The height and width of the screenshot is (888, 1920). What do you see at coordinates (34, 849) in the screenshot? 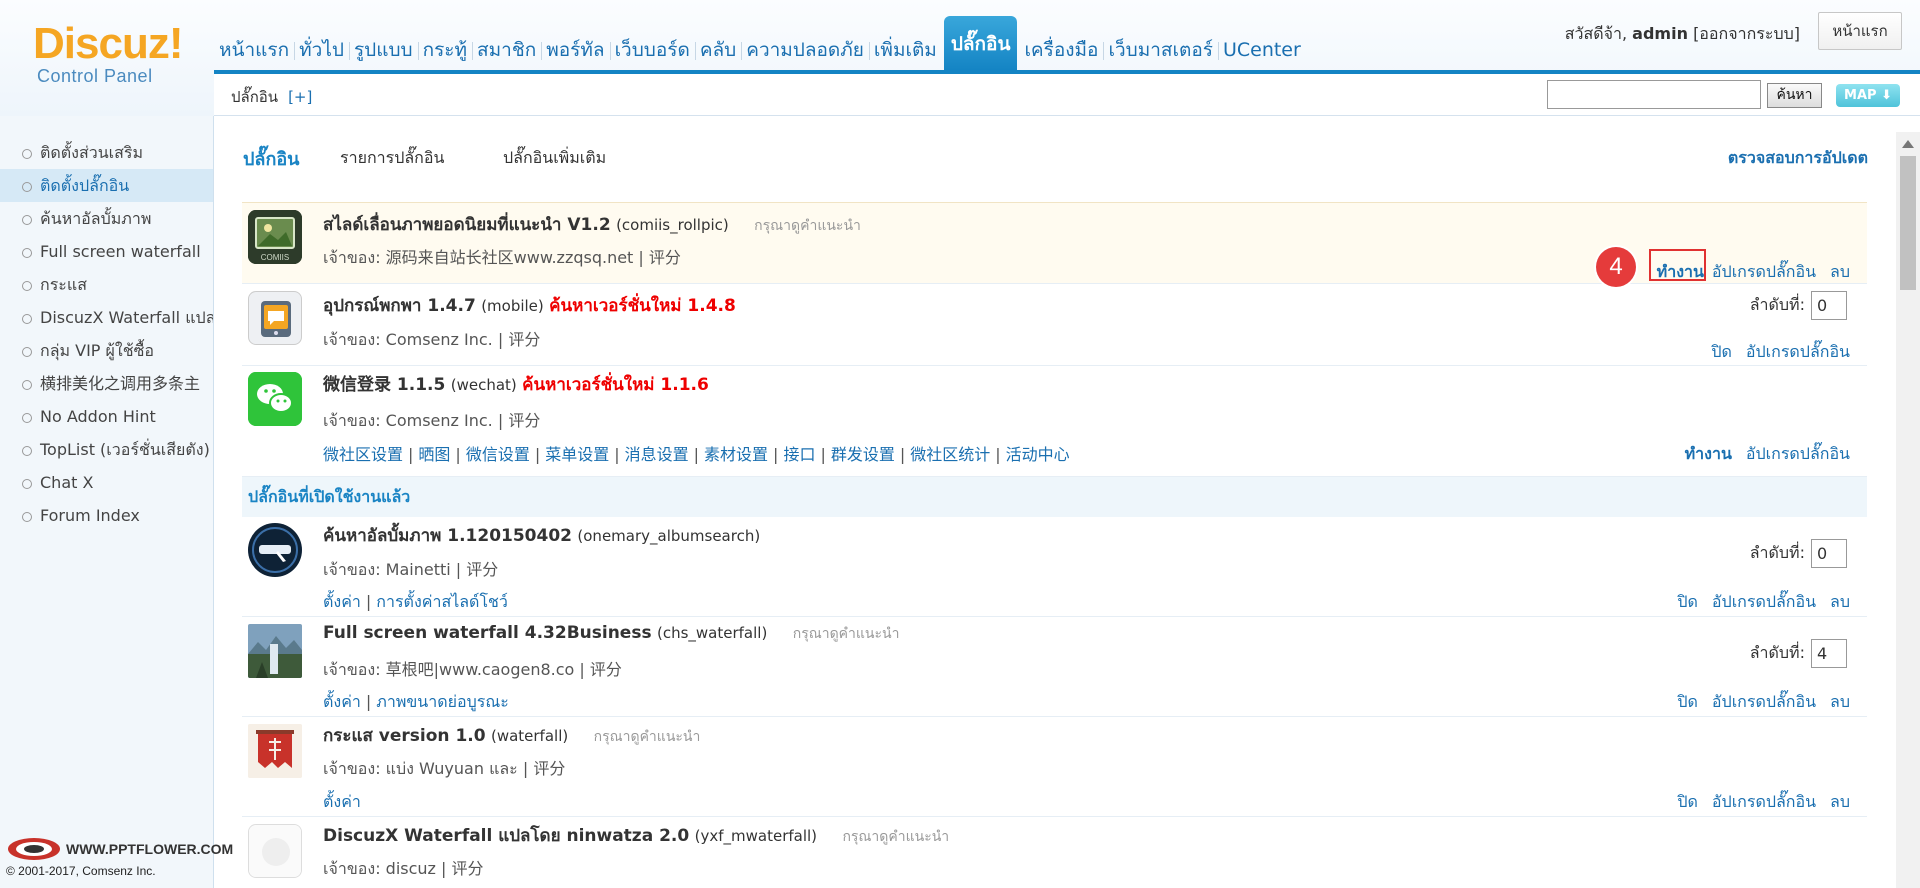
I see `flower-logo-icon` at bounding box center [34, 849].